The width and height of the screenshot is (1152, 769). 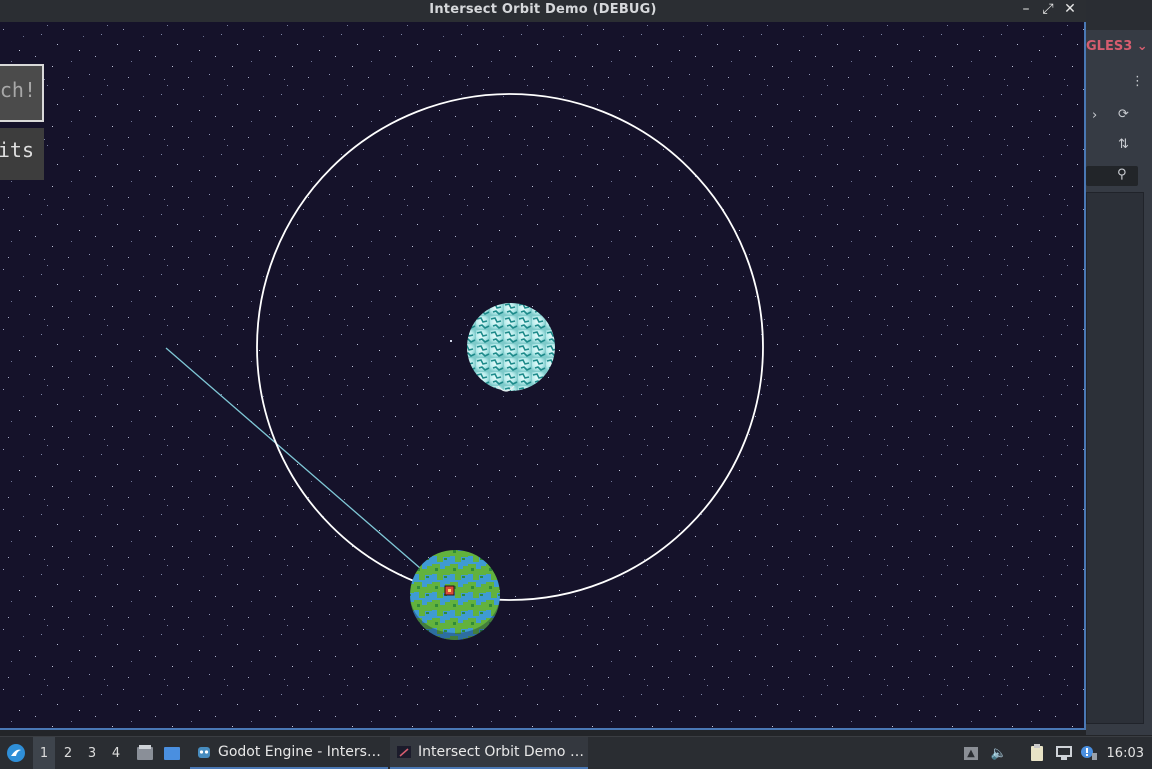 I want to click on clock: 16:03, so click(x=1125, y=753).